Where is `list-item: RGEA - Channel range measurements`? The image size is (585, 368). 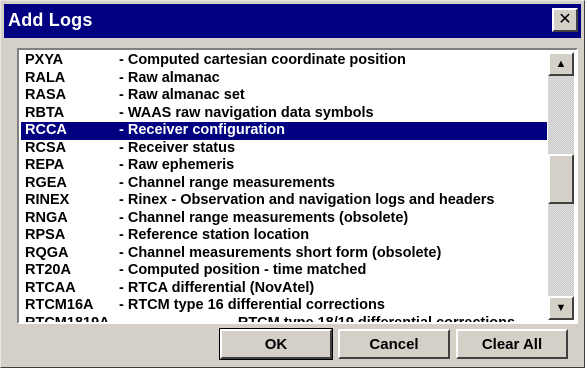
list-item: RGEA - Channel range measurements is located at coordinates (284, 184).